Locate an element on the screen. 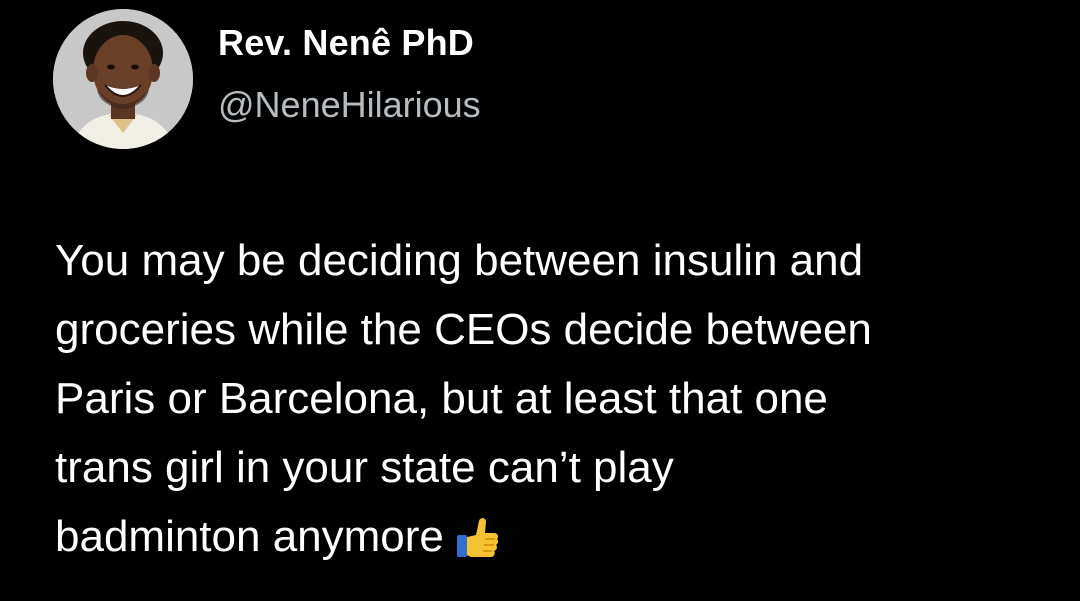  author-handle: @NeneHilarious is located at coordinates (349, 105).